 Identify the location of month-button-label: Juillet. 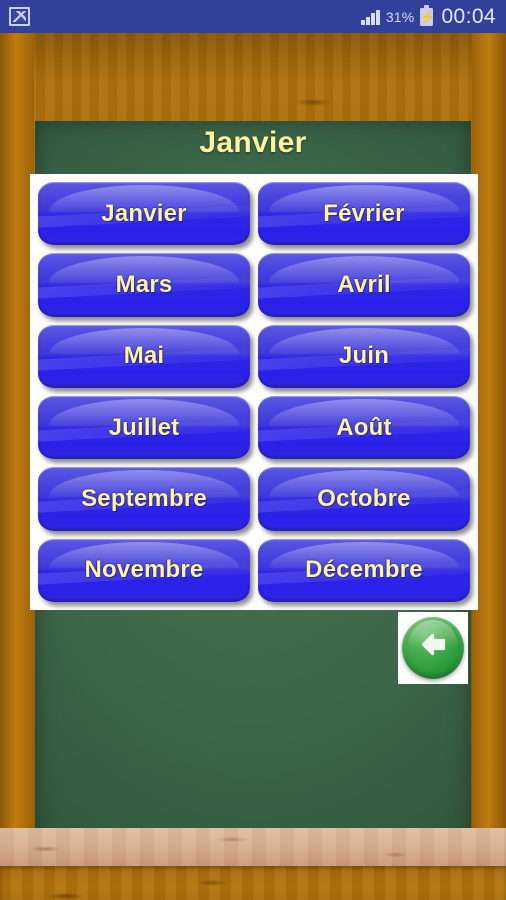
(144, 427).